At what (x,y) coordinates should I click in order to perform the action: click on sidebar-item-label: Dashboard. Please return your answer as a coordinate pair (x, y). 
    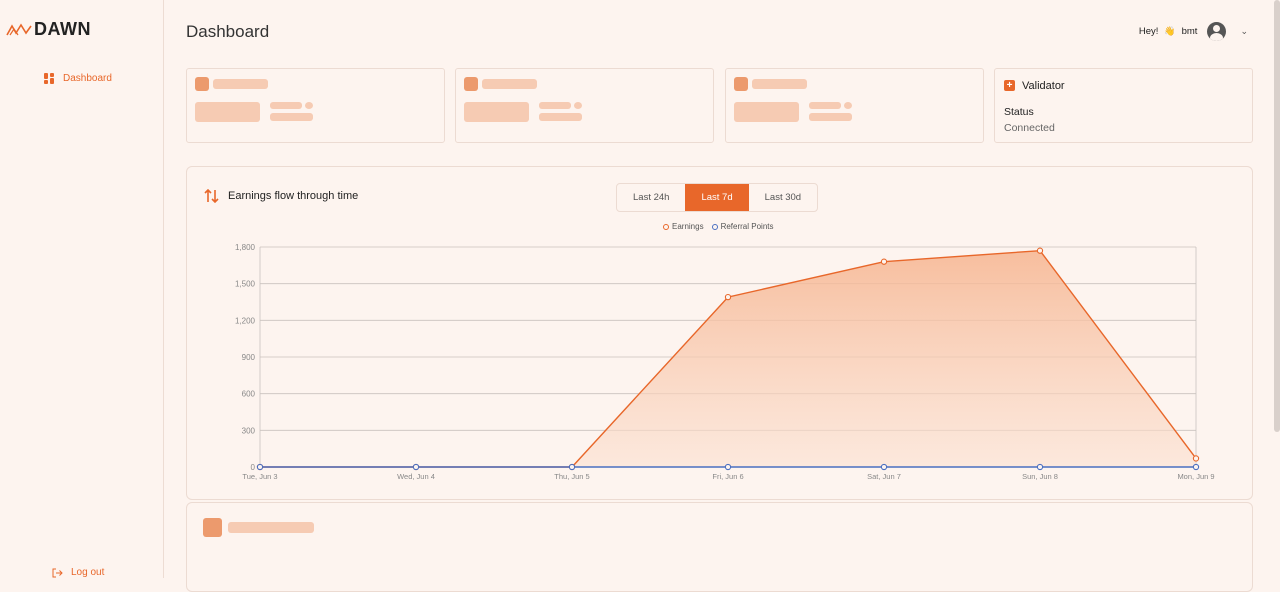
    Looking at the image, I should click on (87, 78).